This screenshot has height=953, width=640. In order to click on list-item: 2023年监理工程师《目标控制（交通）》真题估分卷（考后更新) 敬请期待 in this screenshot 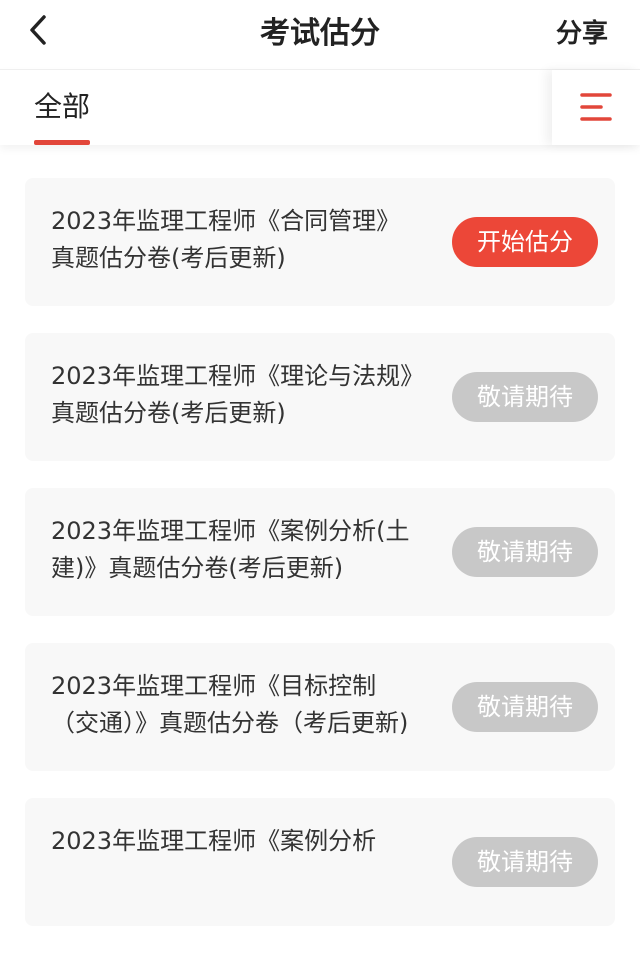, I will do `click(320, 707)`.